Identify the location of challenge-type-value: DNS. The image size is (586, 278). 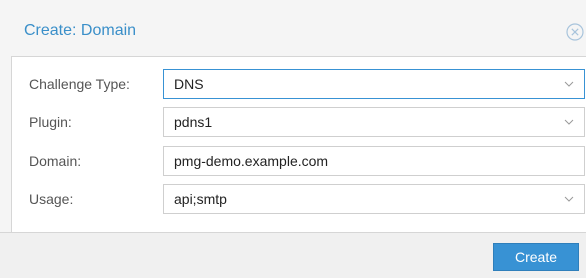
(189, 84).